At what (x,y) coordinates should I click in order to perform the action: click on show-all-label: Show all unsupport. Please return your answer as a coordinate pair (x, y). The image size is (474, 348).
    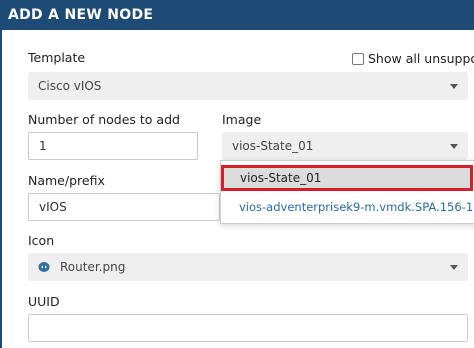
    Looking at the image, I should click on (421, 58).